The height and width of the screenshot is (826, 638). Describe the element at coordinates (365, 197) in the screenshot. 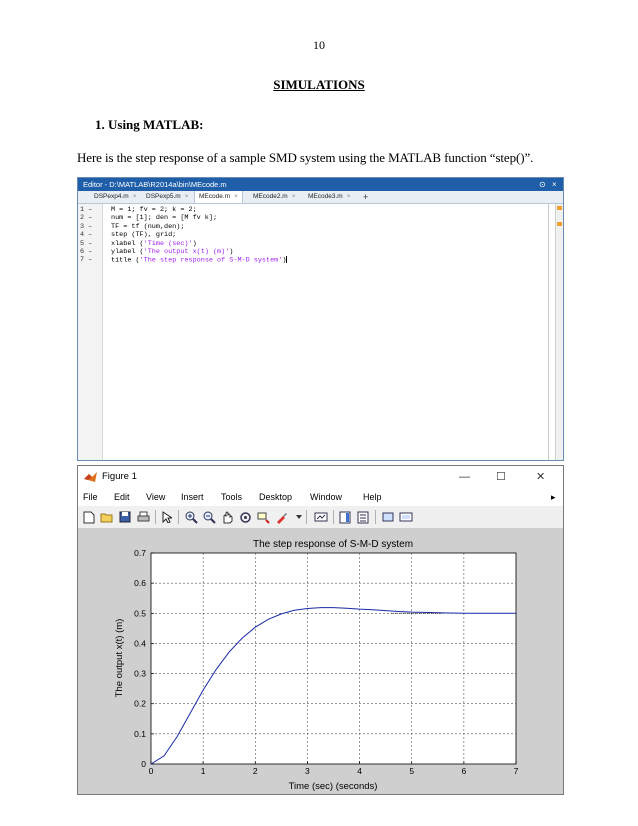

I see `add-tab-button: +` at that location.